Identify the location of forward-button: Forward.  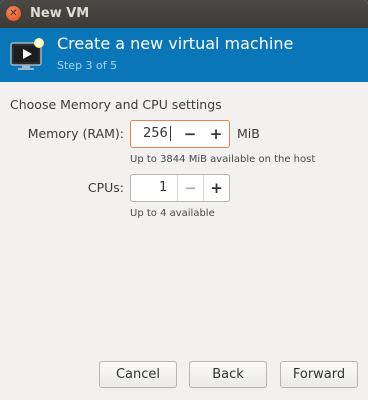
(319, 374).